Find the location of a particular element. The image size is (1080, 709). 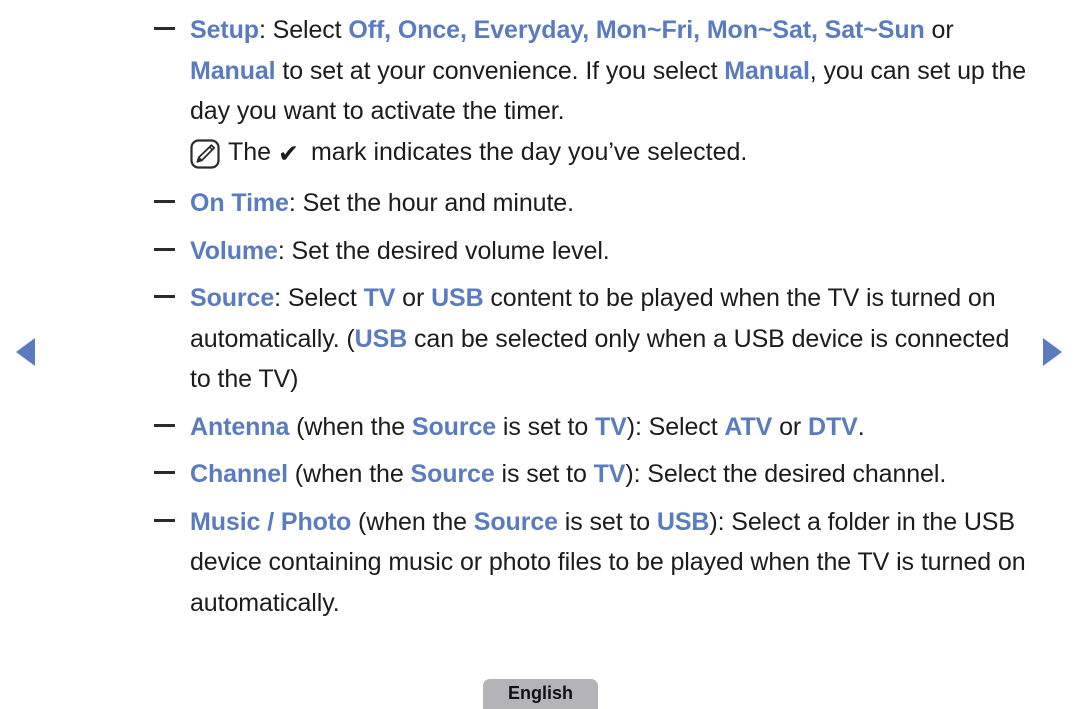

music-photo-kw-source: Source is located at coordinates (515, 521).